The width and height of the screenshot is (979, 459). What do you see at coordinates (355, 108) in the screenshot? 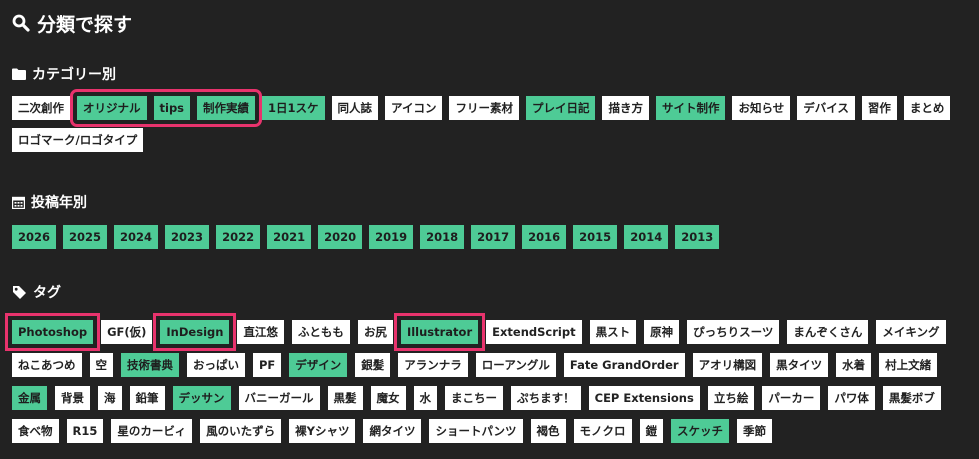
I see `tag-link: 同人誌` at bounding box center [355, 108].